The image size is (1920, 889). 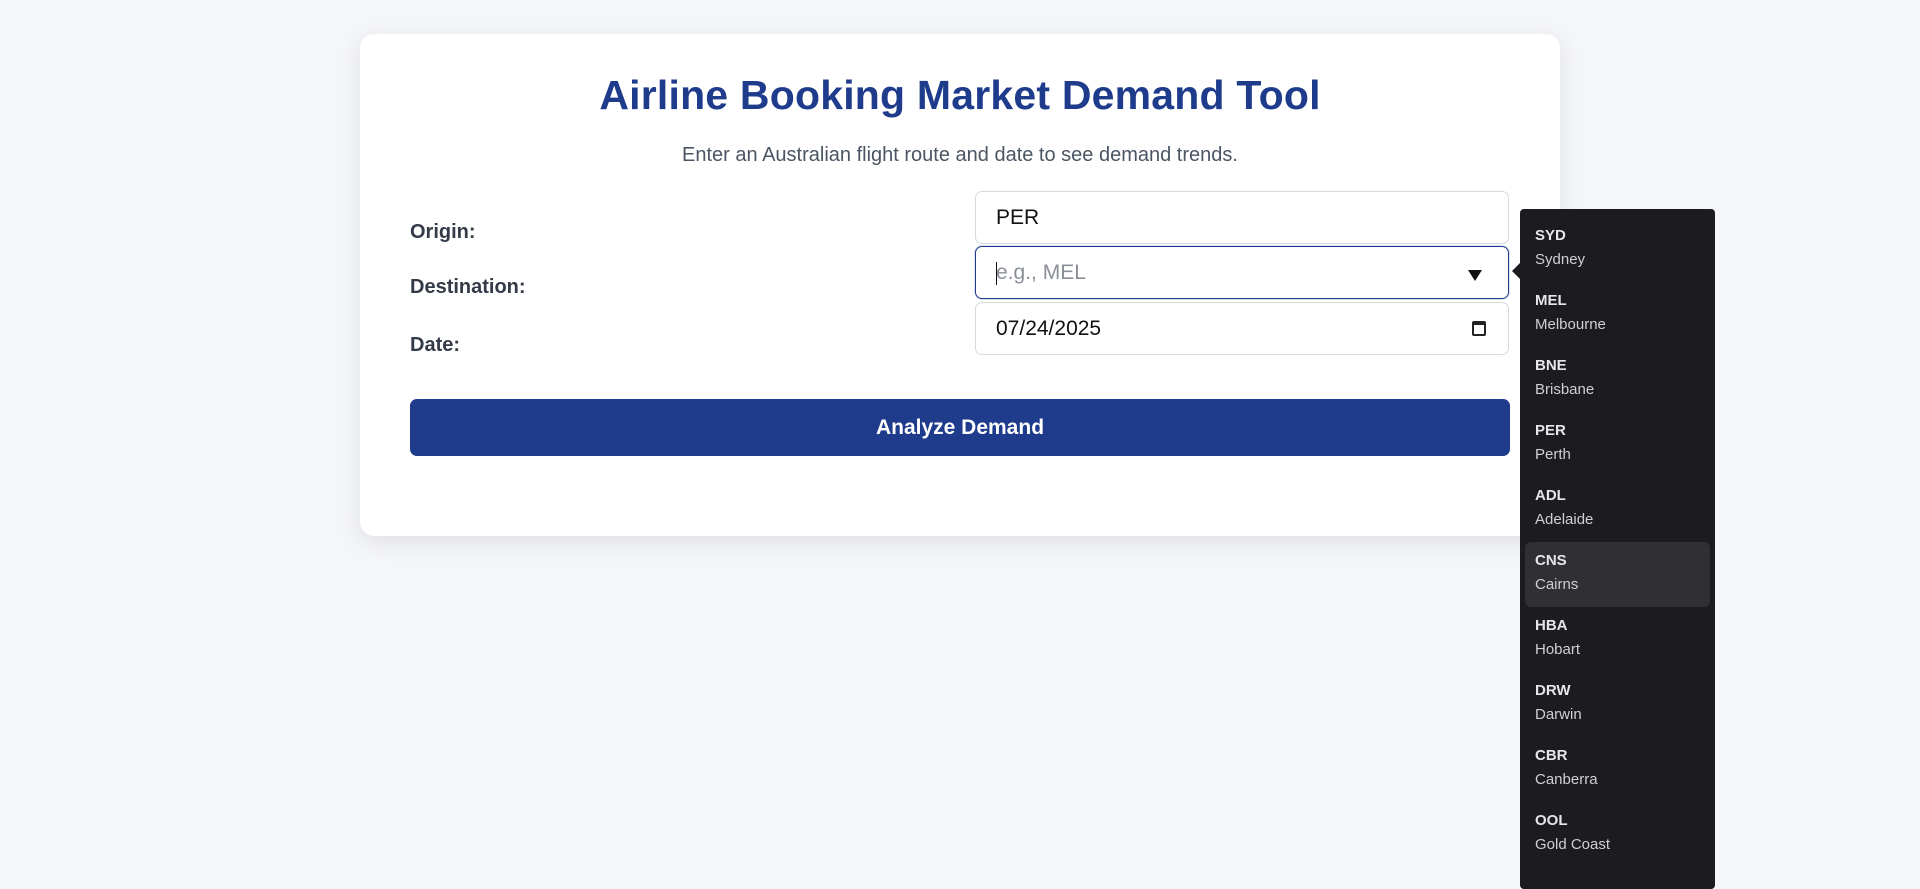 I want to click on suggestion-city: Sydney, so click(x=1560, y=259).